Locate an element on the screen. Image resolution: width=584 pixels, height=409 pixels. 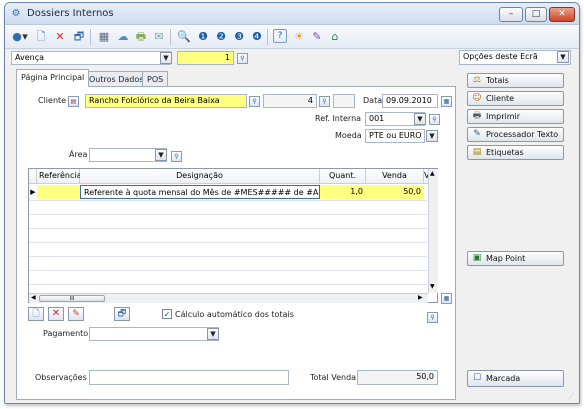
calendar-icon: ▦ is located at coordinates (446, 101).